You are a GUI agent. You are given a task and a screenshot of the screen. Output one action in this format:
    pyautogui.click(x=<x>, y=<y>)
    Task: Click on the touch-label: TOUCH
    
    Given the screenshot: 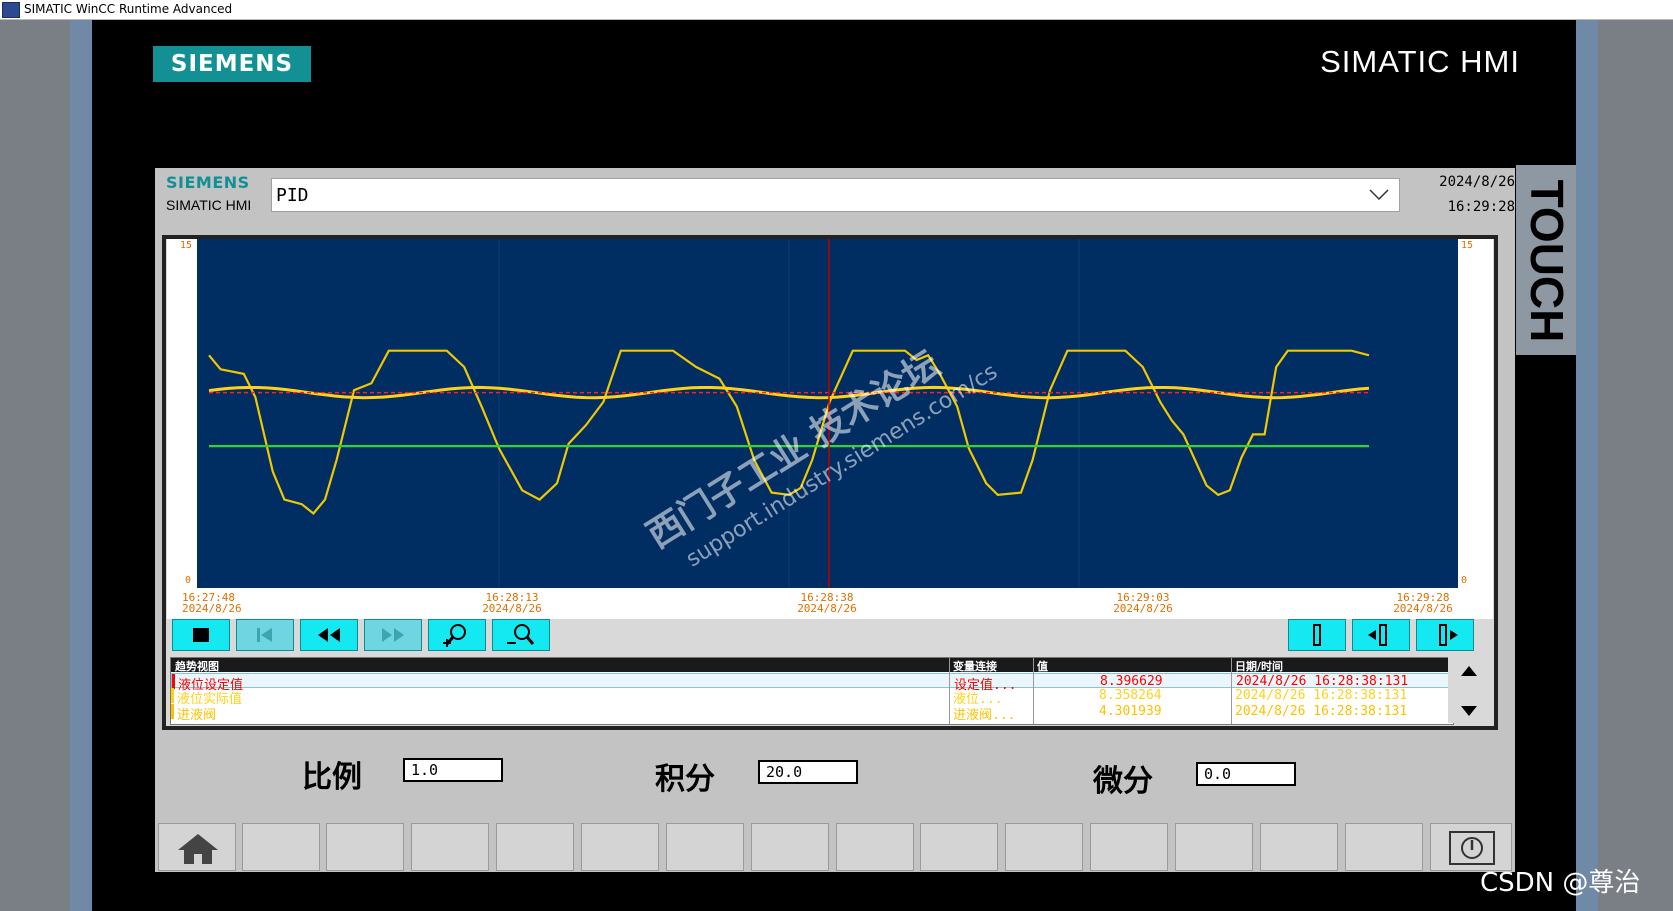 What is the action you would take?
    pyautogui.click(x=1546, y=260)
    